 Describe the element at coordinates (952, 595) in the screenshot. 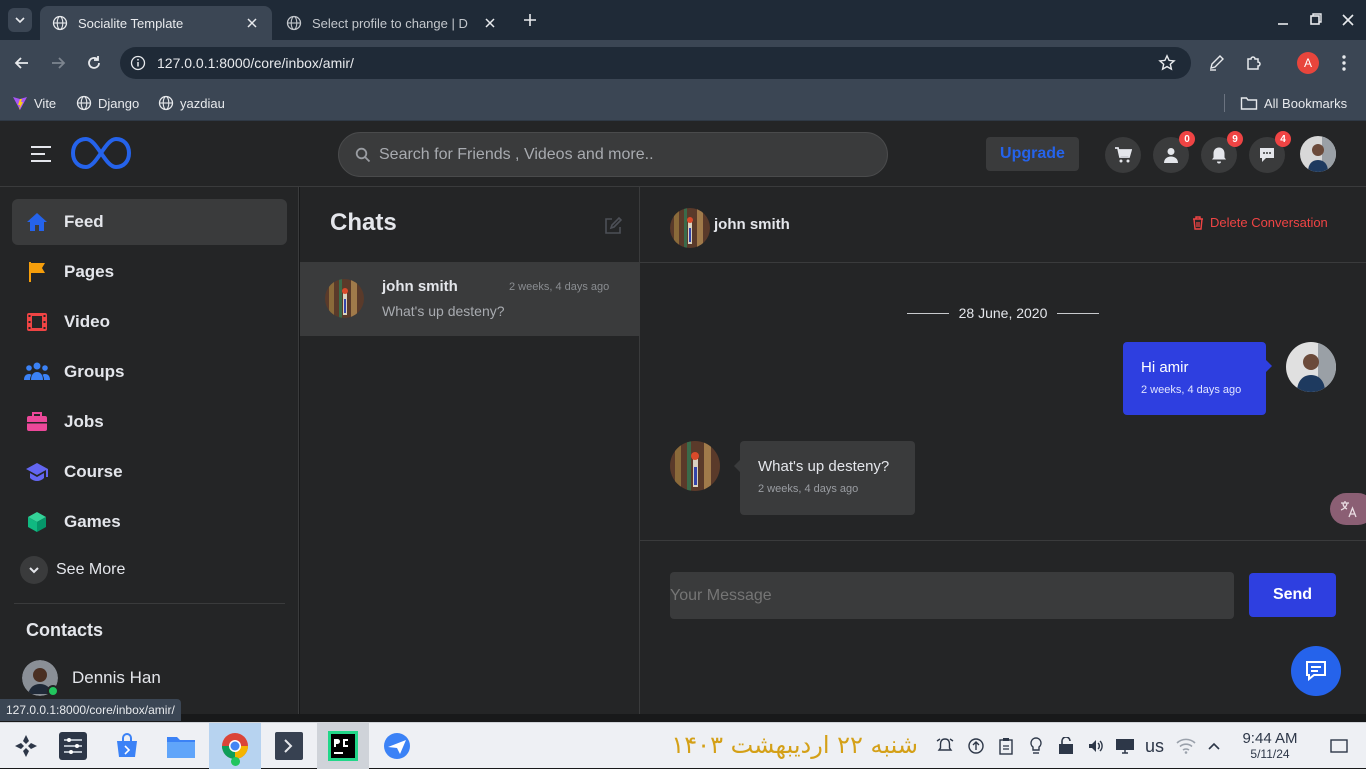

I see `message-input` at that location.